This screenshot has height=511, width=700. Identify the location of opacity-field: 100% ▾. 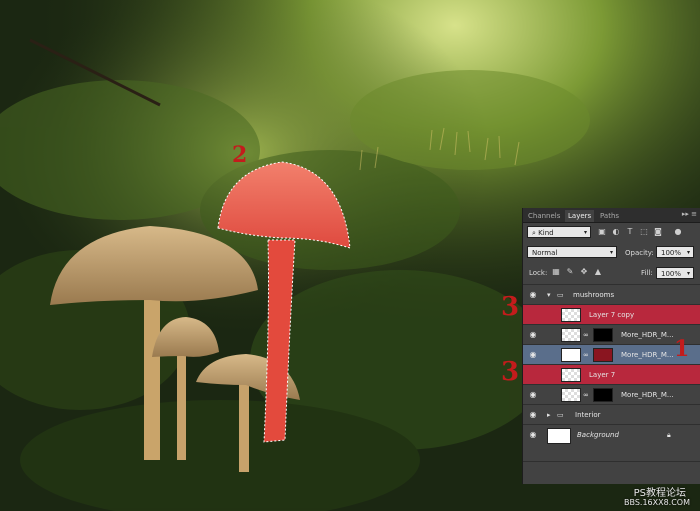
(675, 252).